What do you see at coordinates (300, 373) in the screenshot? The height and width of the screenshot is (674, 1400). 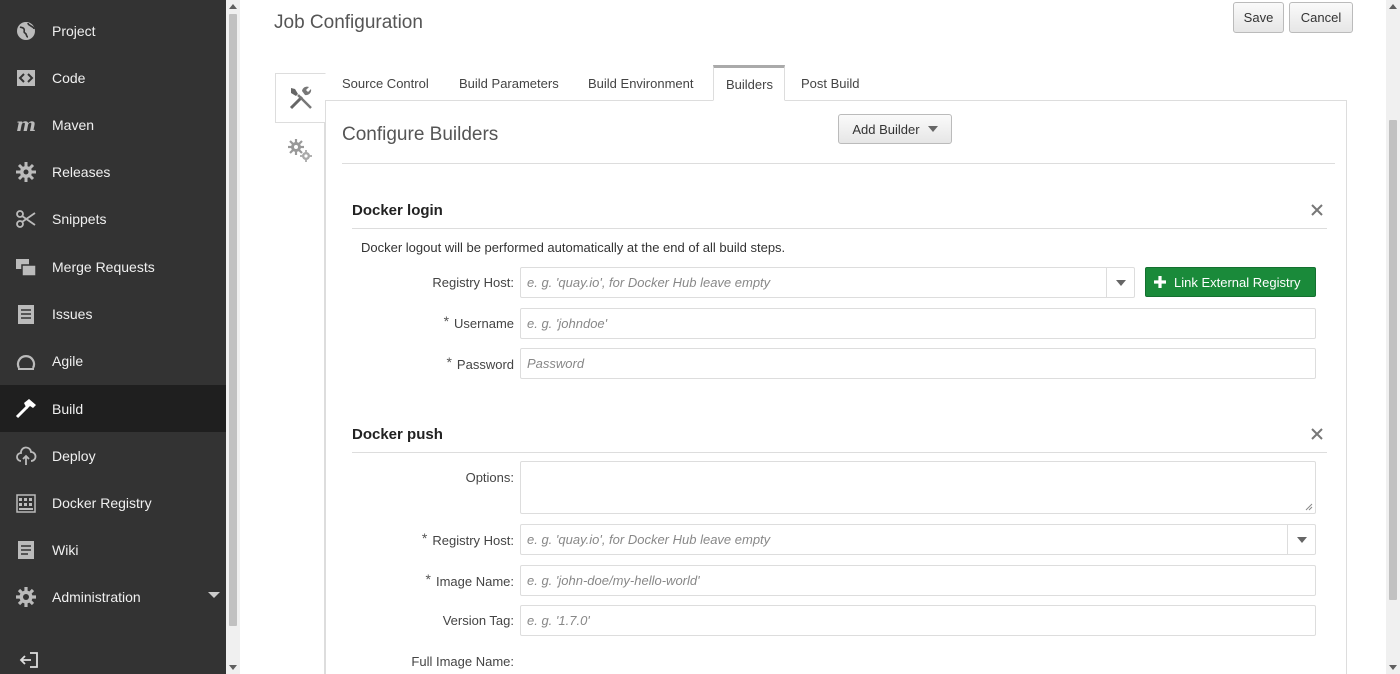 I see `vertical-tabs` at bounding box center [300, 373].